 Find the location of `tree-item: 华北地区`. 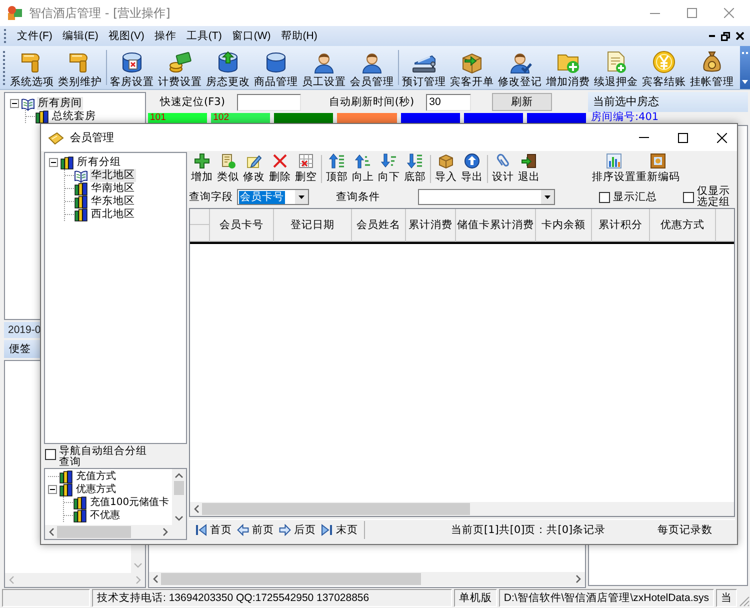

tree-item: 华北地区 is located at coordinates (113, 175).